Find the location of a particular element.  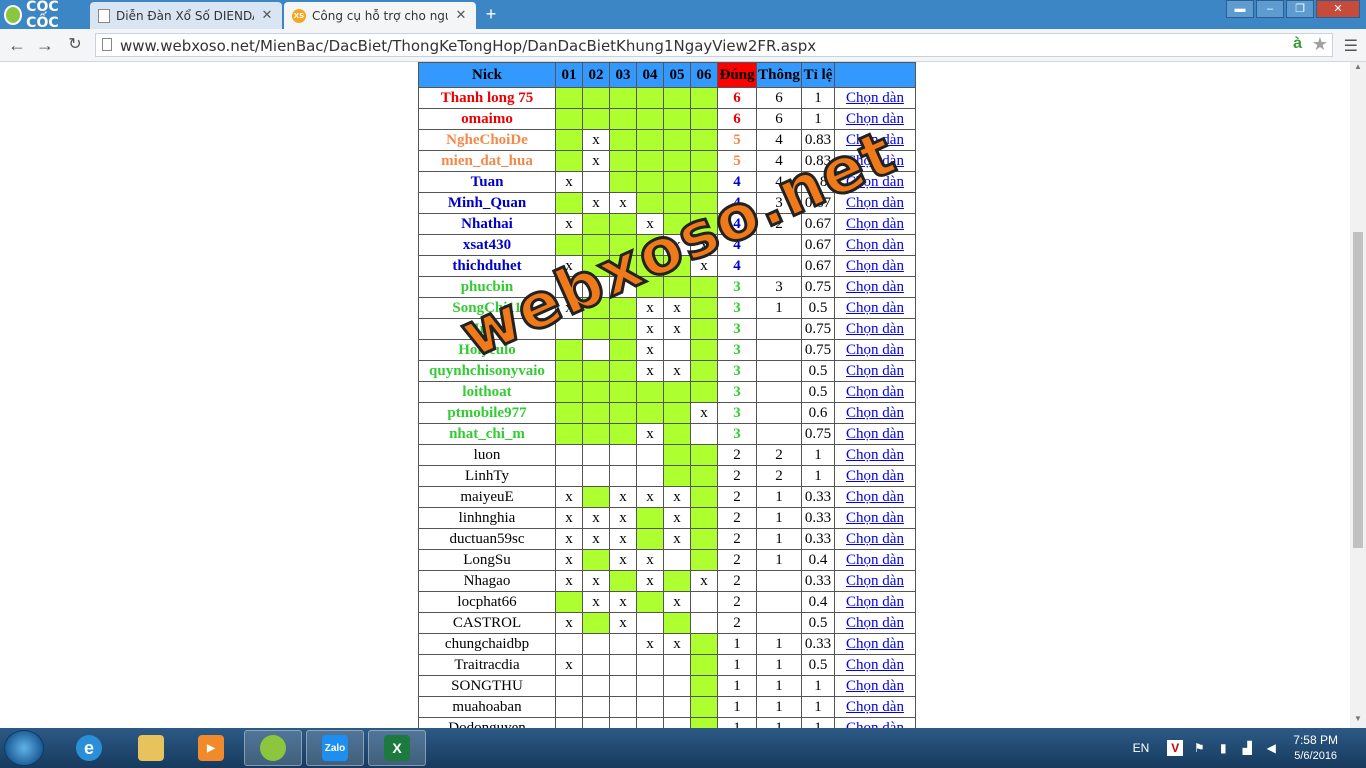

tile-cell: 0.33 is located at coordinates (818, 518).